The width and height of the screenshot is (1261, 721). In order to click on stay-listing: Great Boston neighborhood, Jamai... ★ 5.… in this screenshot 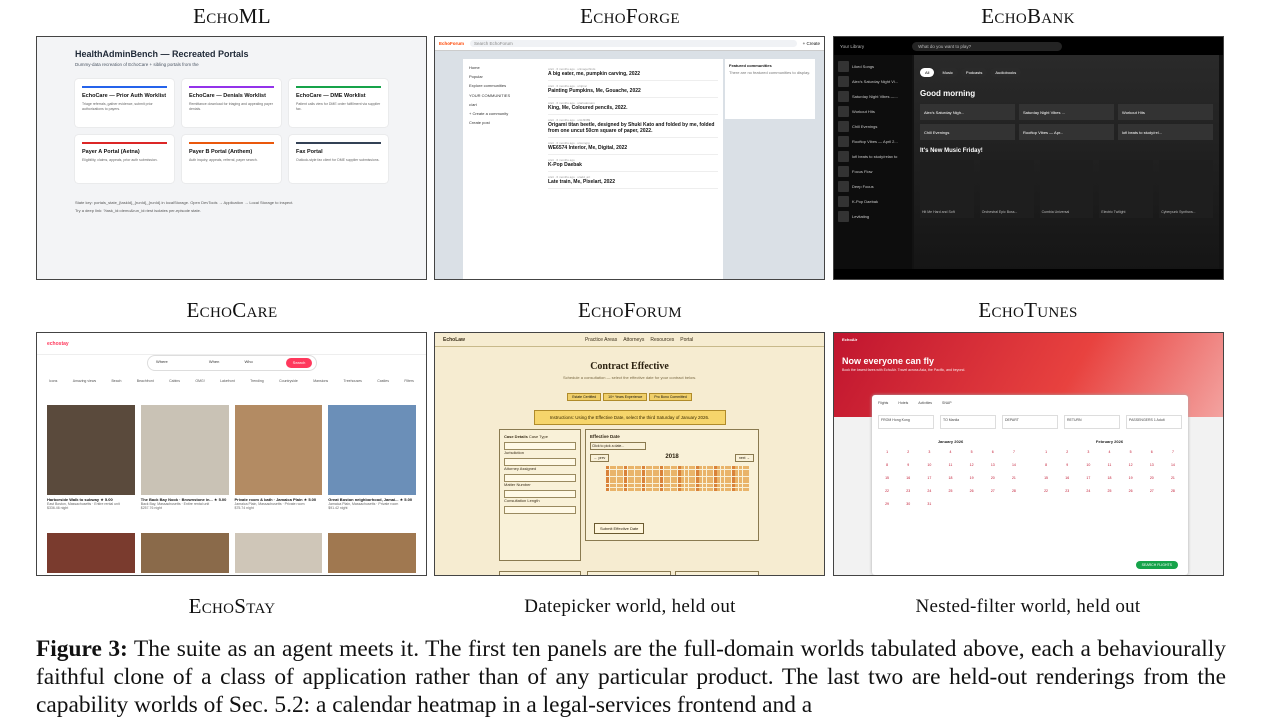, I will do `click(372, 457)`.